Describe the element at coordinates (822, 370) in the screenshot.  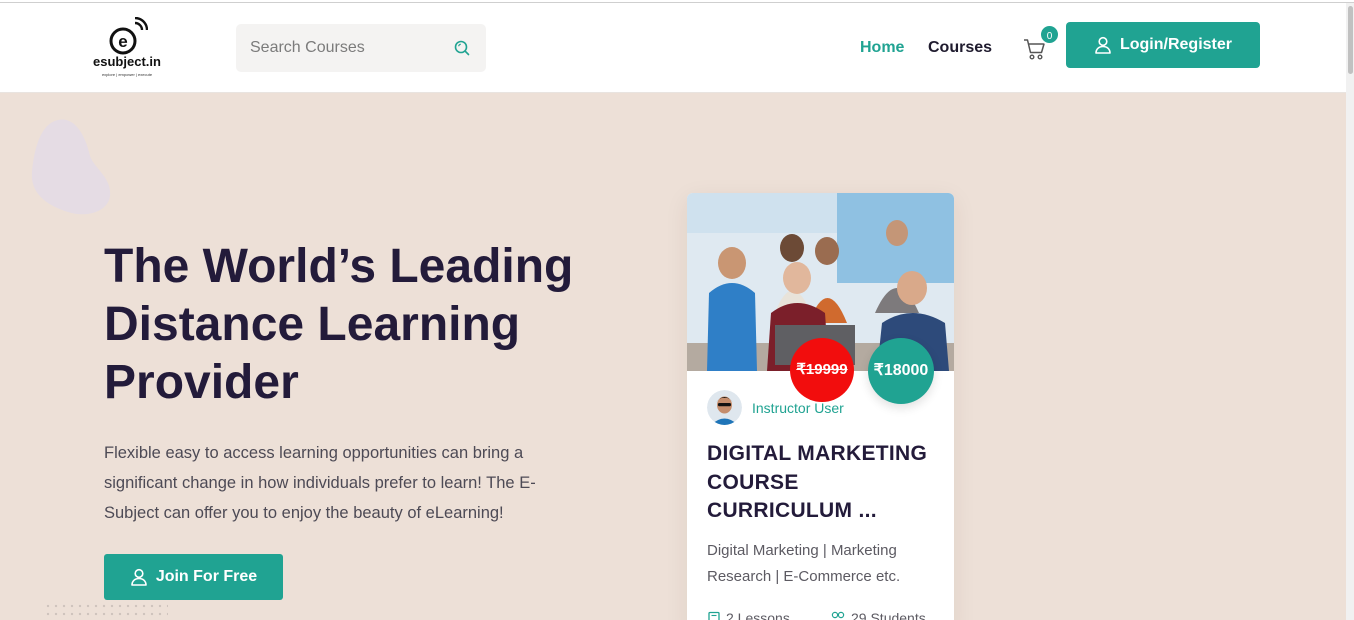
I see `original-price-badge: ₹19999` at that location.